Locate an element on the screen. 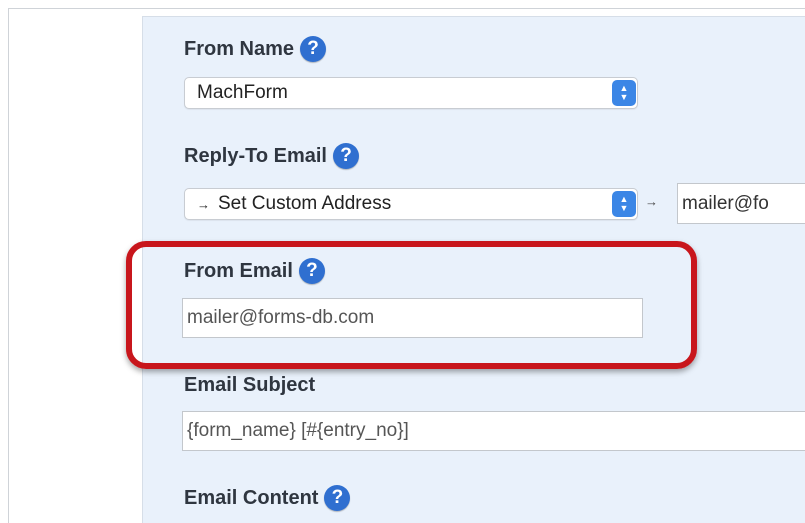  email-content-label: Email Content ? is located at coordinates (267, 498).